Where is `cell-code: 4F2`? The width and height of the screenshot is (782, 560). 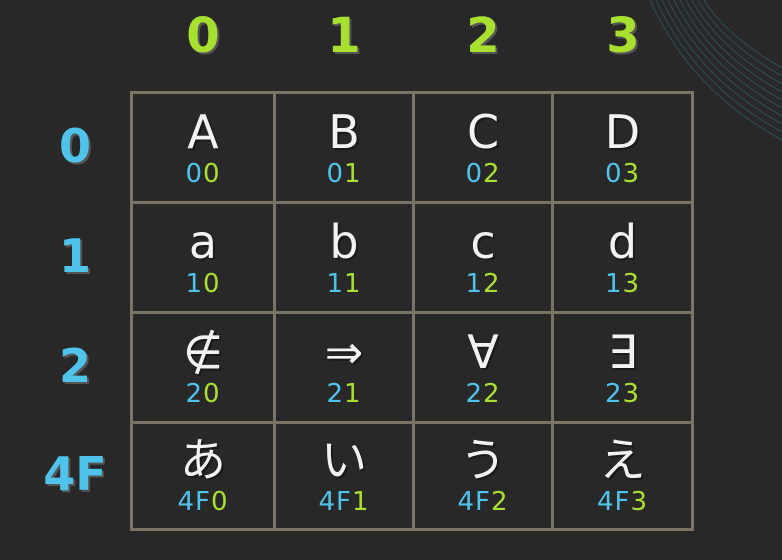
cell-code: 4F2 is located at coordinates (482, 502).